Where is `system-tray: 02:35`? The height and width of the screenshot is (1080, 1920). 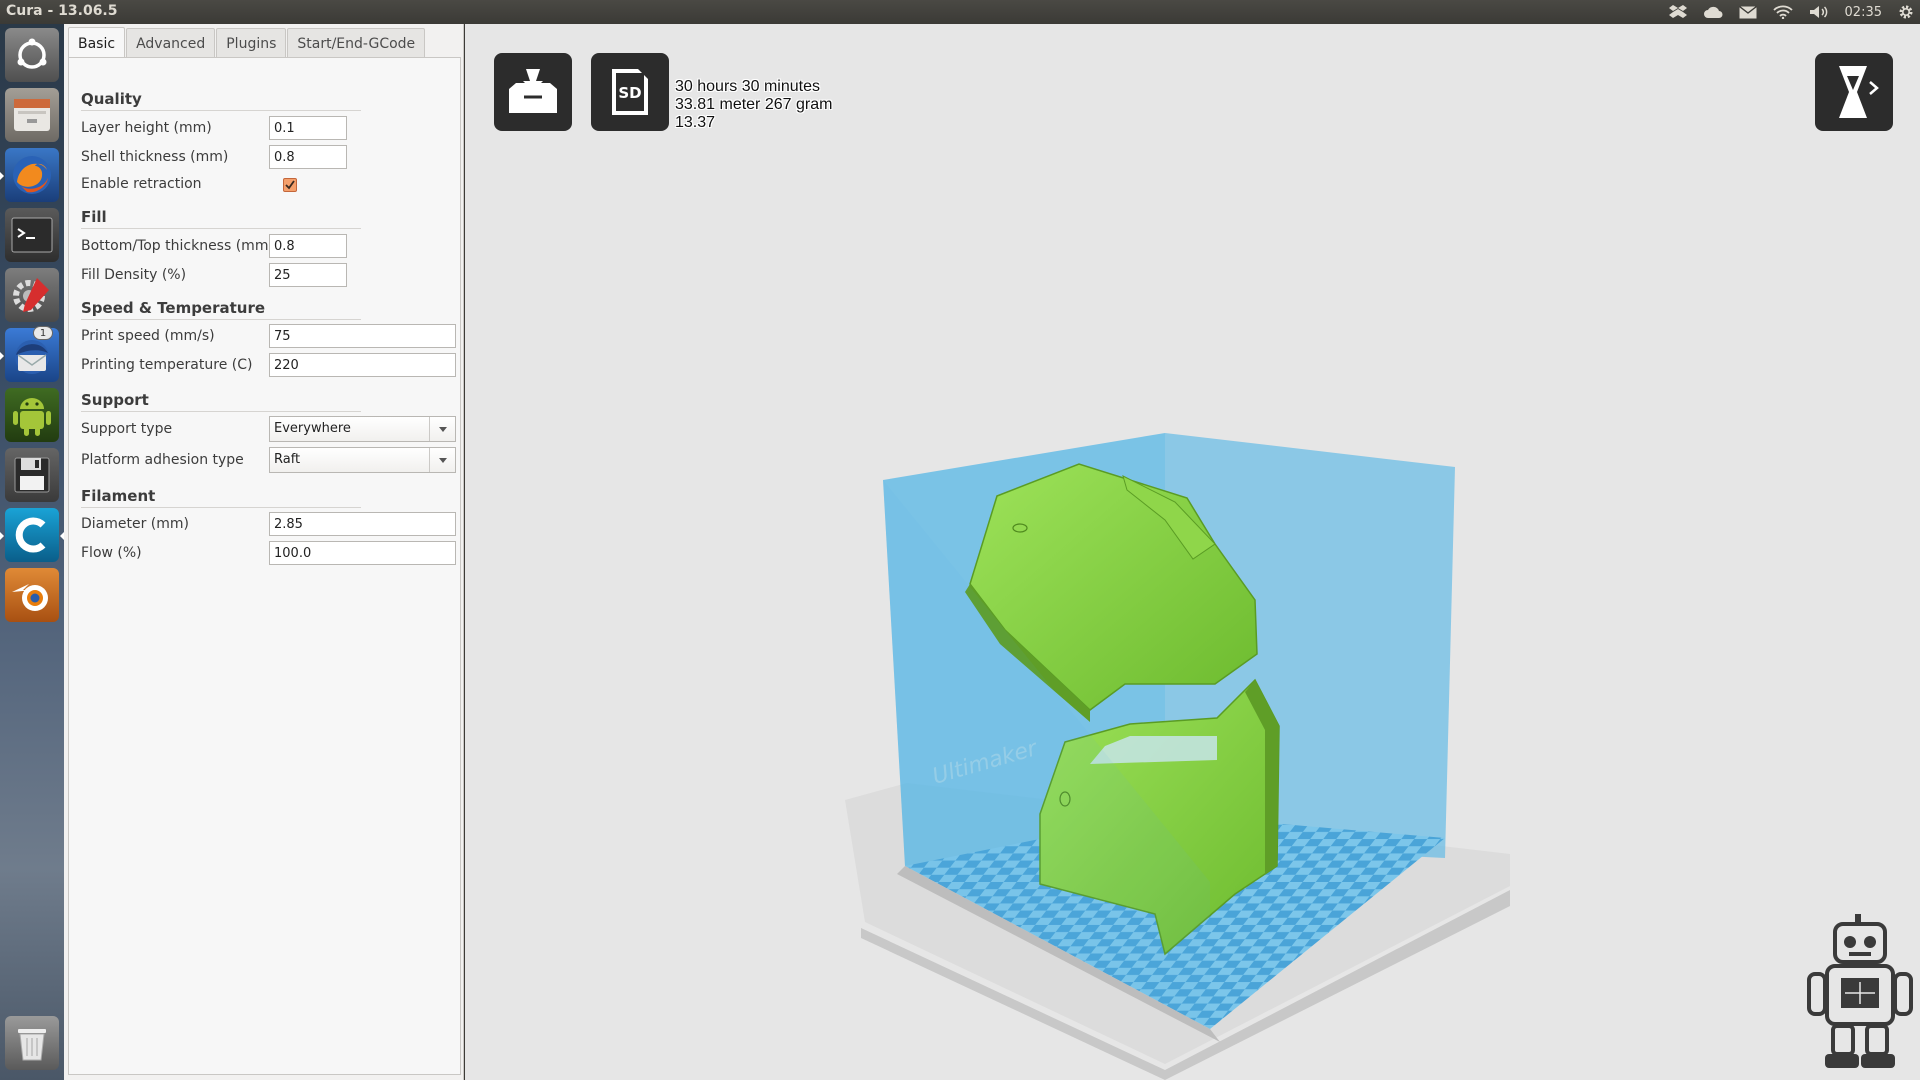
system-tray: 02:35 is located at coordinates (1791, 12).